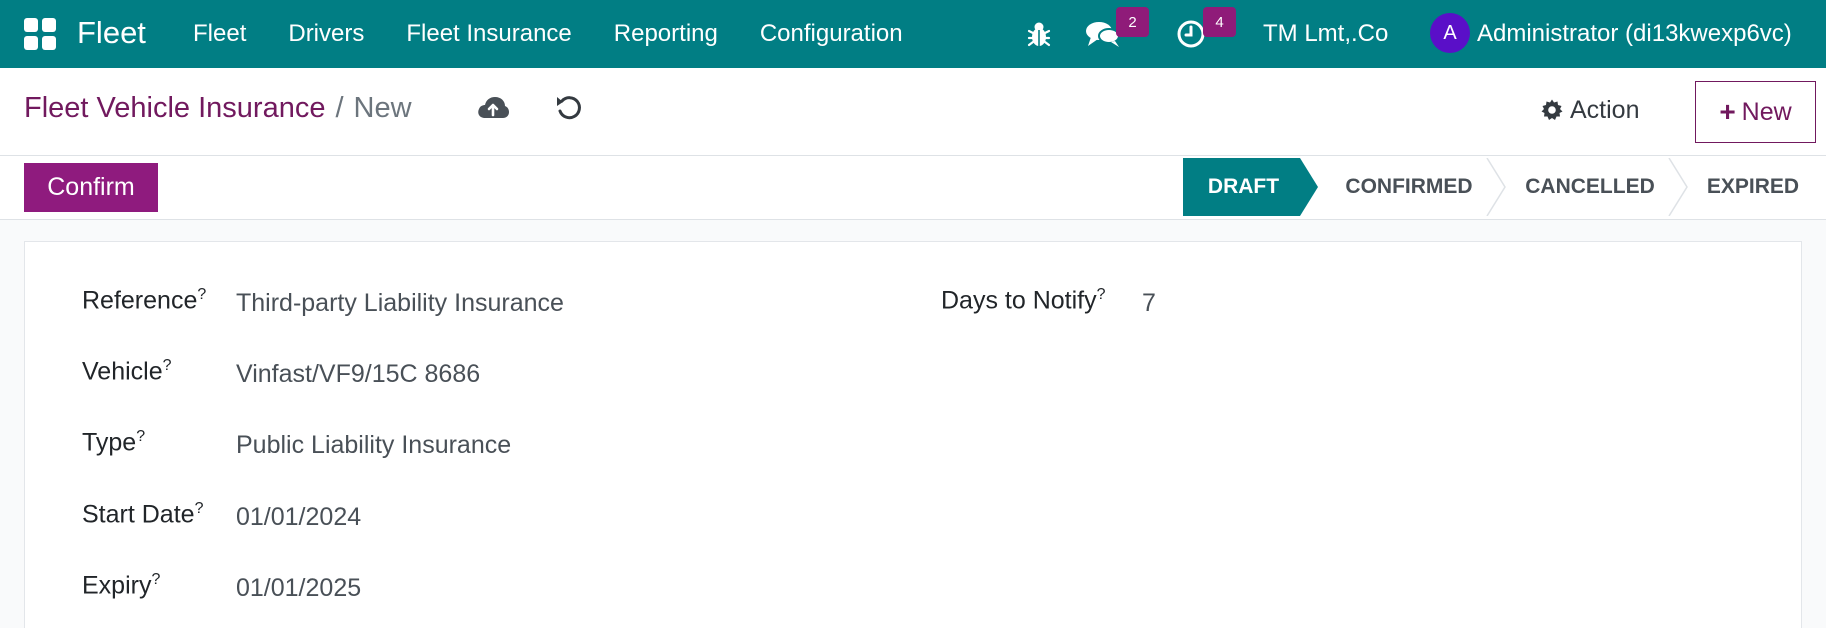 This screenshot has width=1826, height=628. What do you see at coordinates (1727, 111) in the screenshot?
I see `plus-icon: +` at bounding box center [1727, 111].